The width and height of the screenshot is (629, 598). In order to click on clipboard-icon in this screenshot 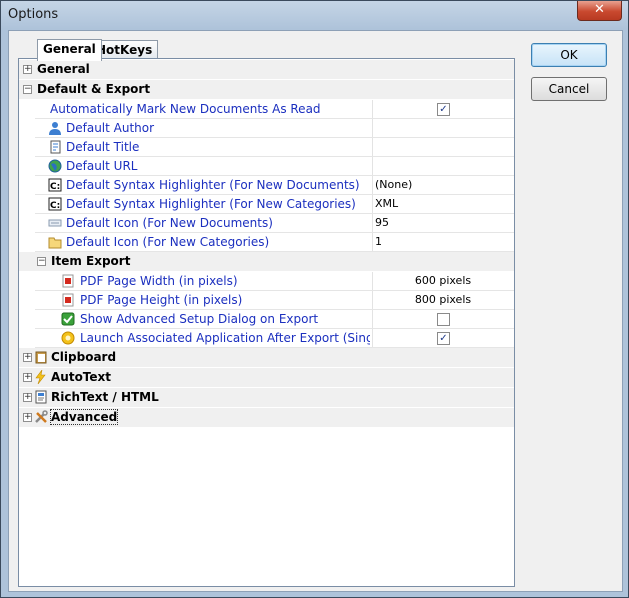, I will do `click(41, 357)`.